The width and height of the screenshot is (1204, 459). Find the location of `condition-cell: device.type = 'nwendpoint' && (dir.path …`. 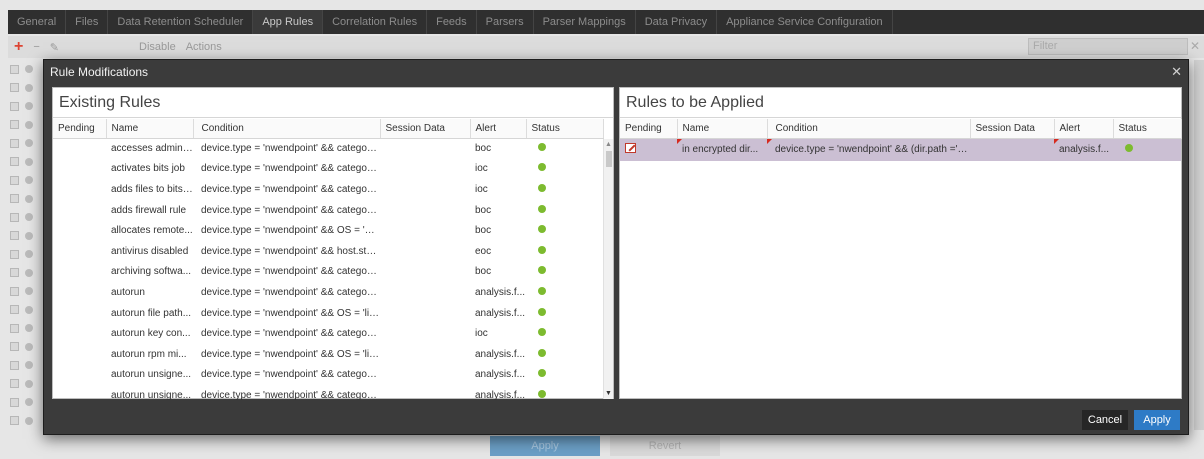

condition-cell: device.type = 'nwendpoint' && (dir.path … is located at coordinates (868, 149).